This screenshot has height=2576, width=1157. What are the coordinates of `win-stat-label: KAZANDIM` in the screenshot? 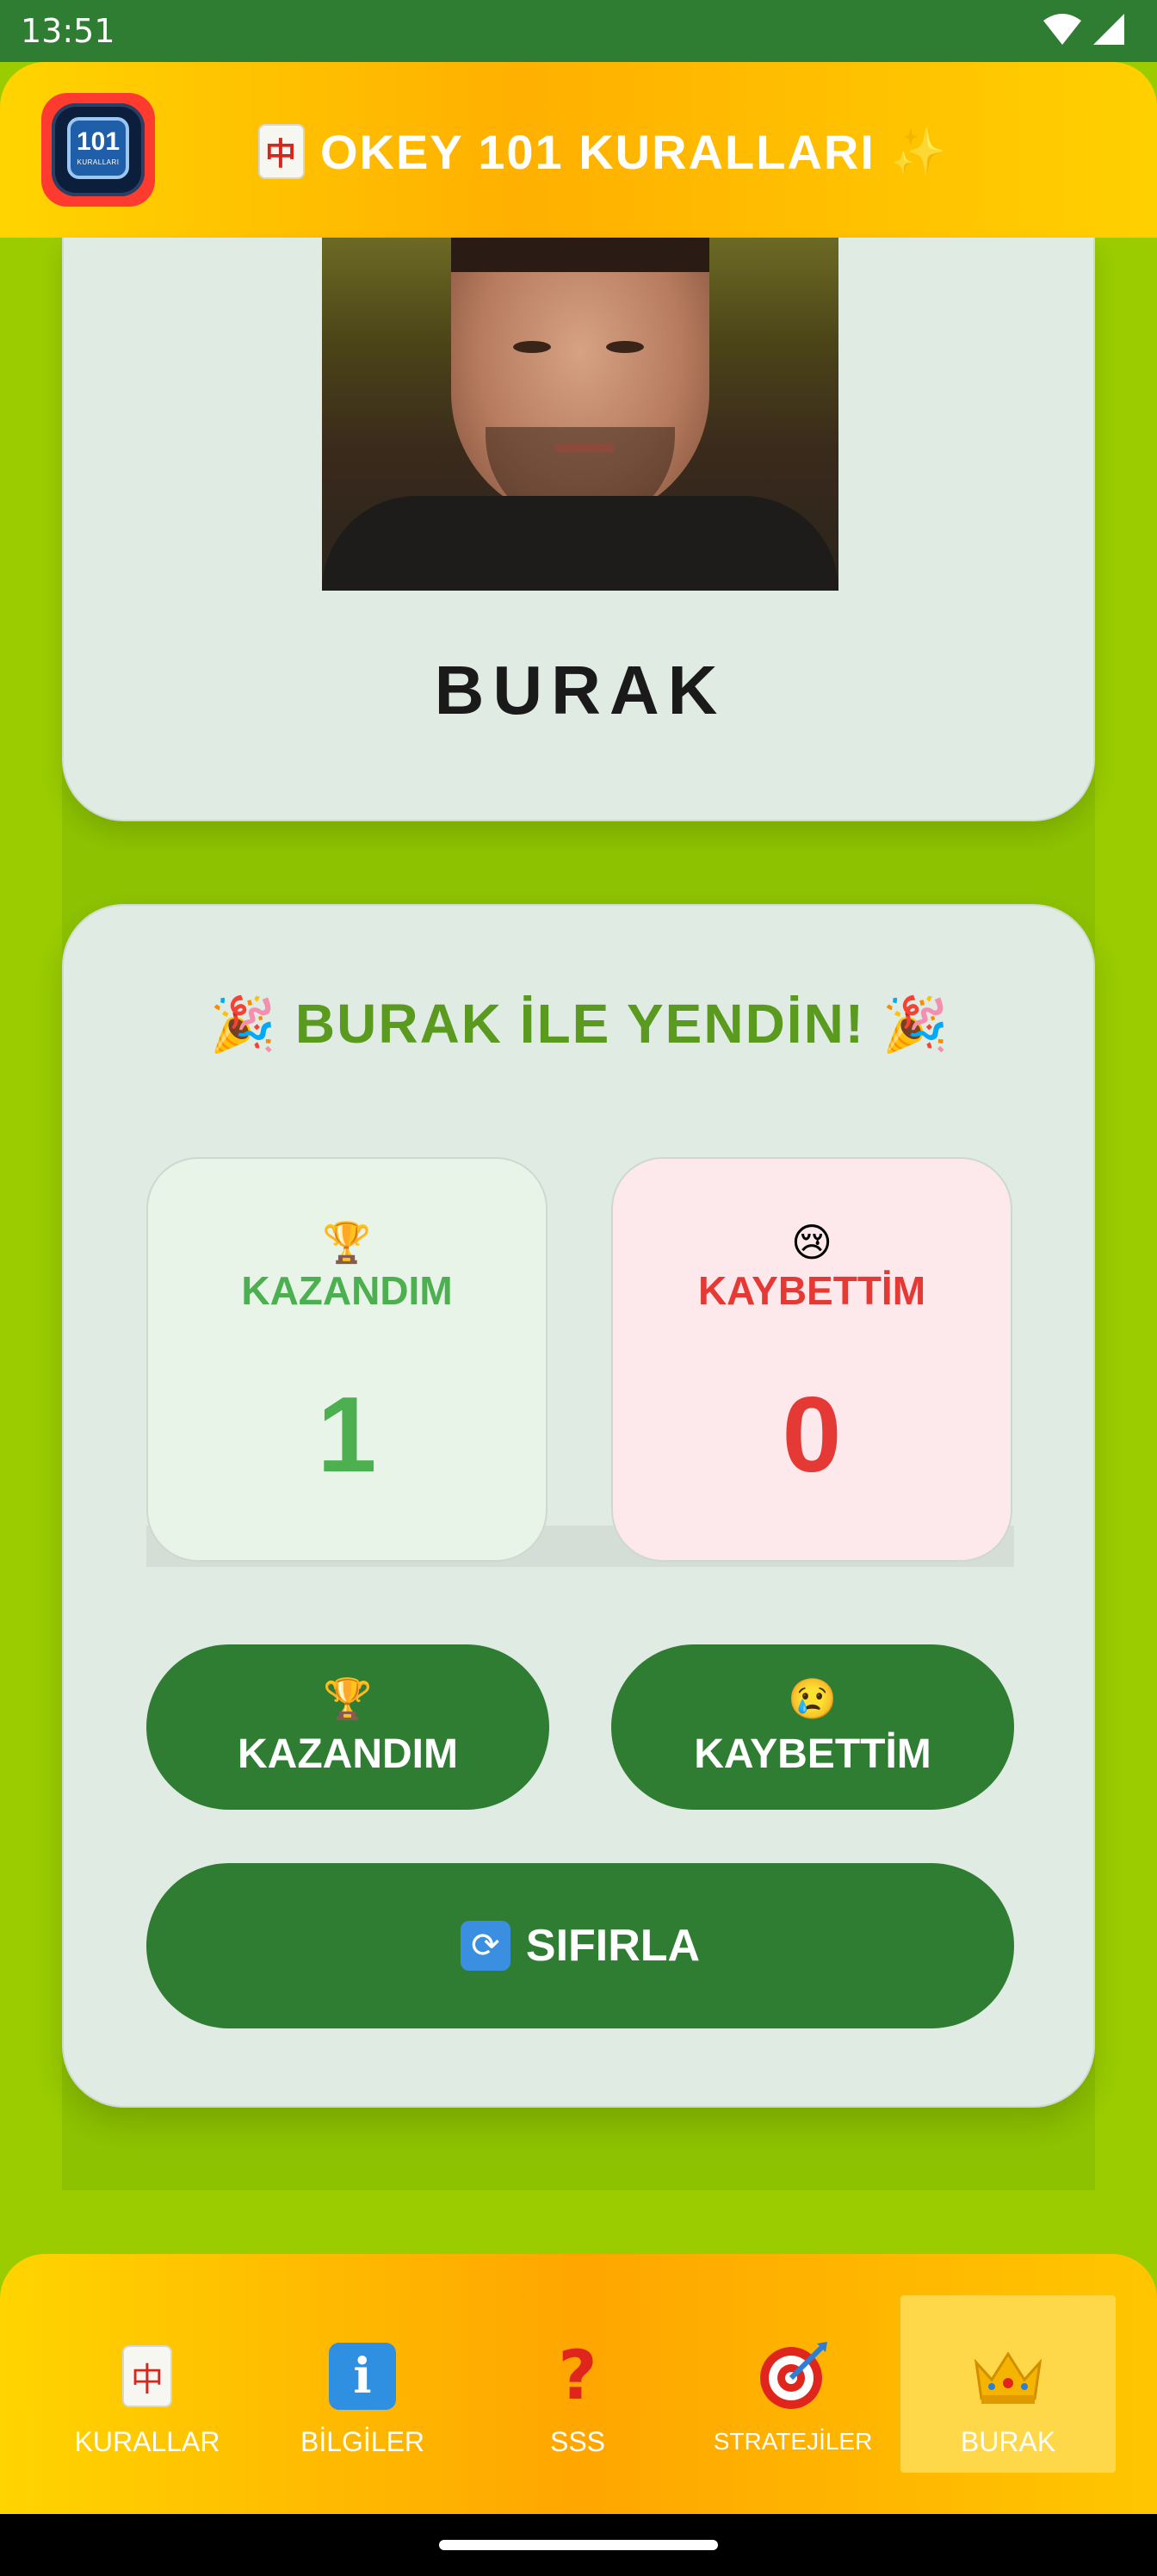 It's located at (347, 1290).